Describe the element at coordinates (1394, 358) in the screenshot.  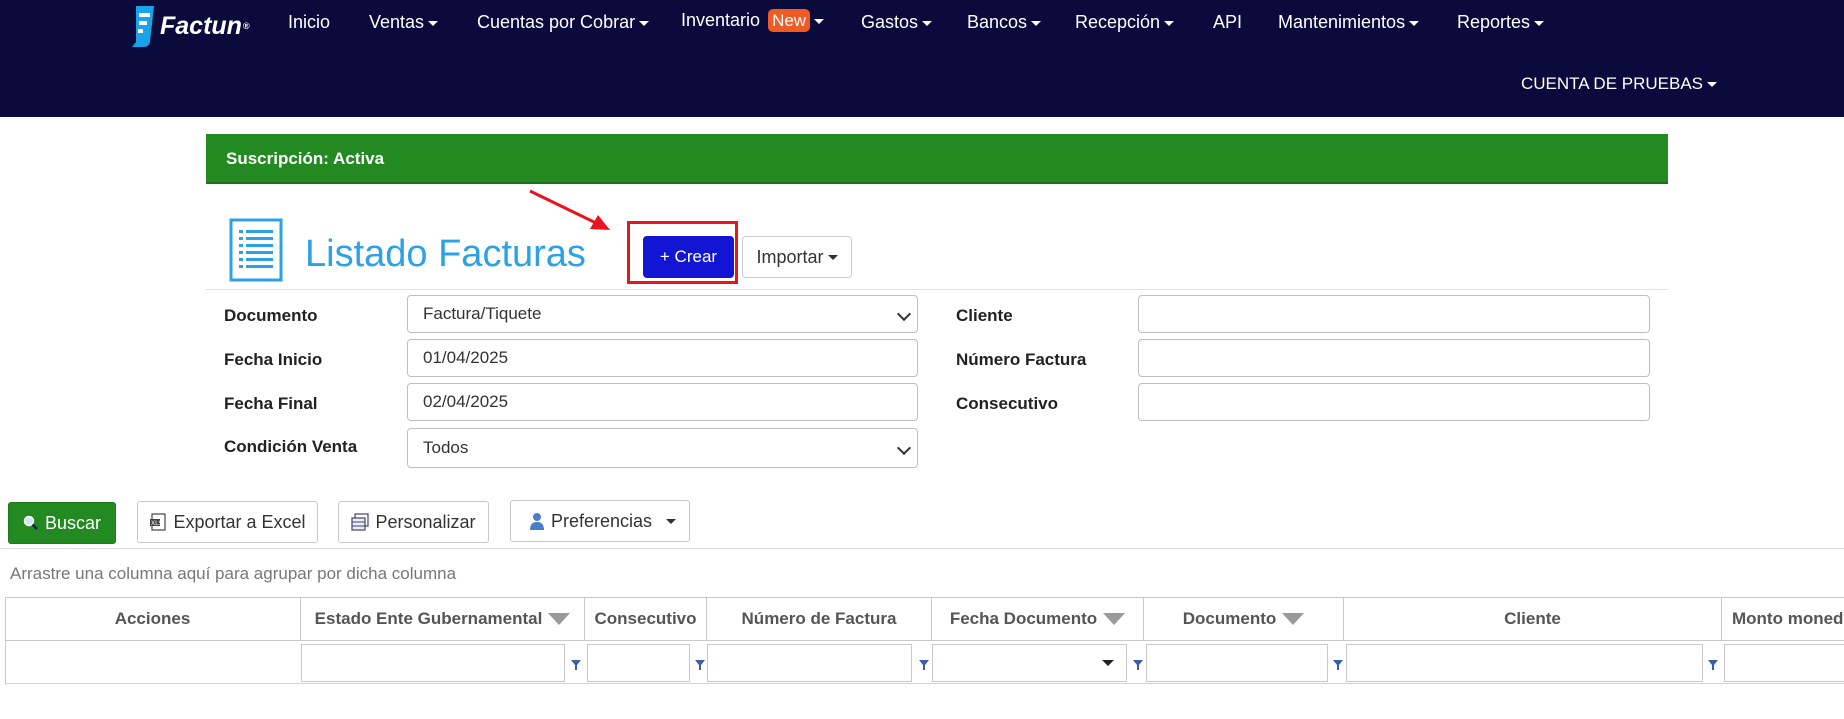
I see `numero-factura-input` at that location.